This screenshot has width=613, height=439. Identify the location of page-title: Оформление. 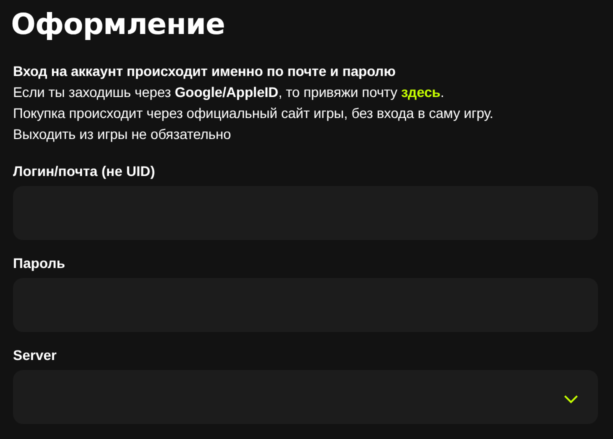
(118, 24).